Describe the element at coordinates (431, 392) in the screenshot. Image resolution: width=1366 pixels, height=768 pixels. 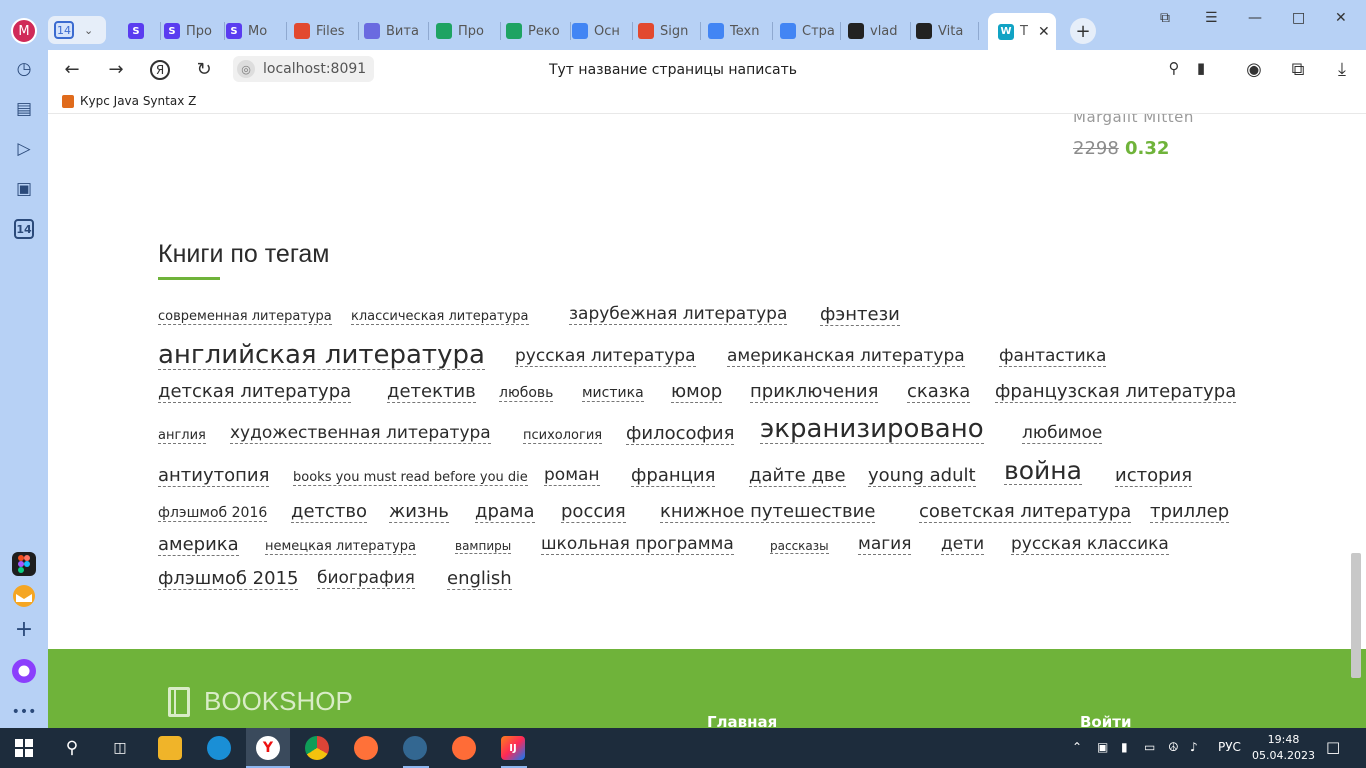
I see `tag-link: детектив` at that location.